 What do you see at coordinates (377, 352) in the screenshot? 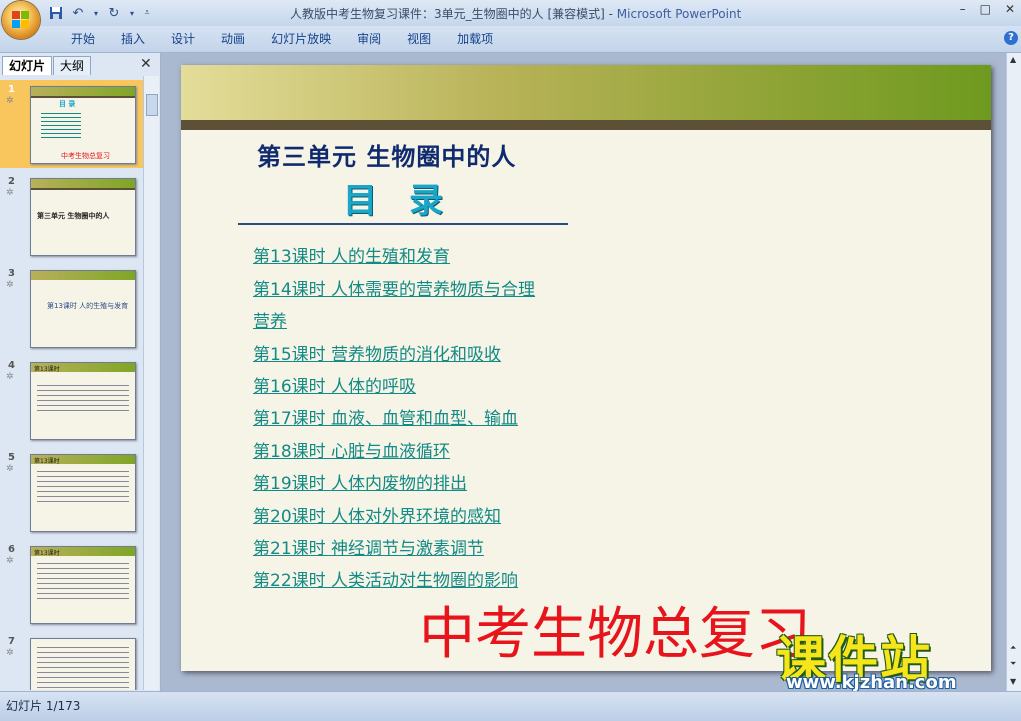
I see `toc-link-15: 第15课时 营养物质的消化和吸收` at bounding box center [377, 352].